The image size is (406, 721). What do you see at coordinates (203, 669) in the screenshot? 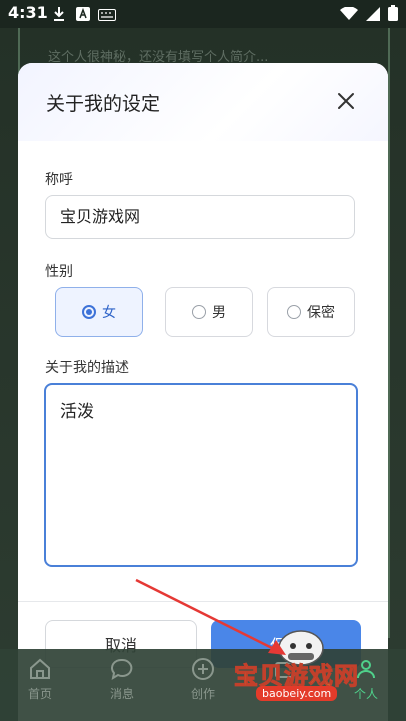
I see `create-icon` at bounding box center [203, 669].